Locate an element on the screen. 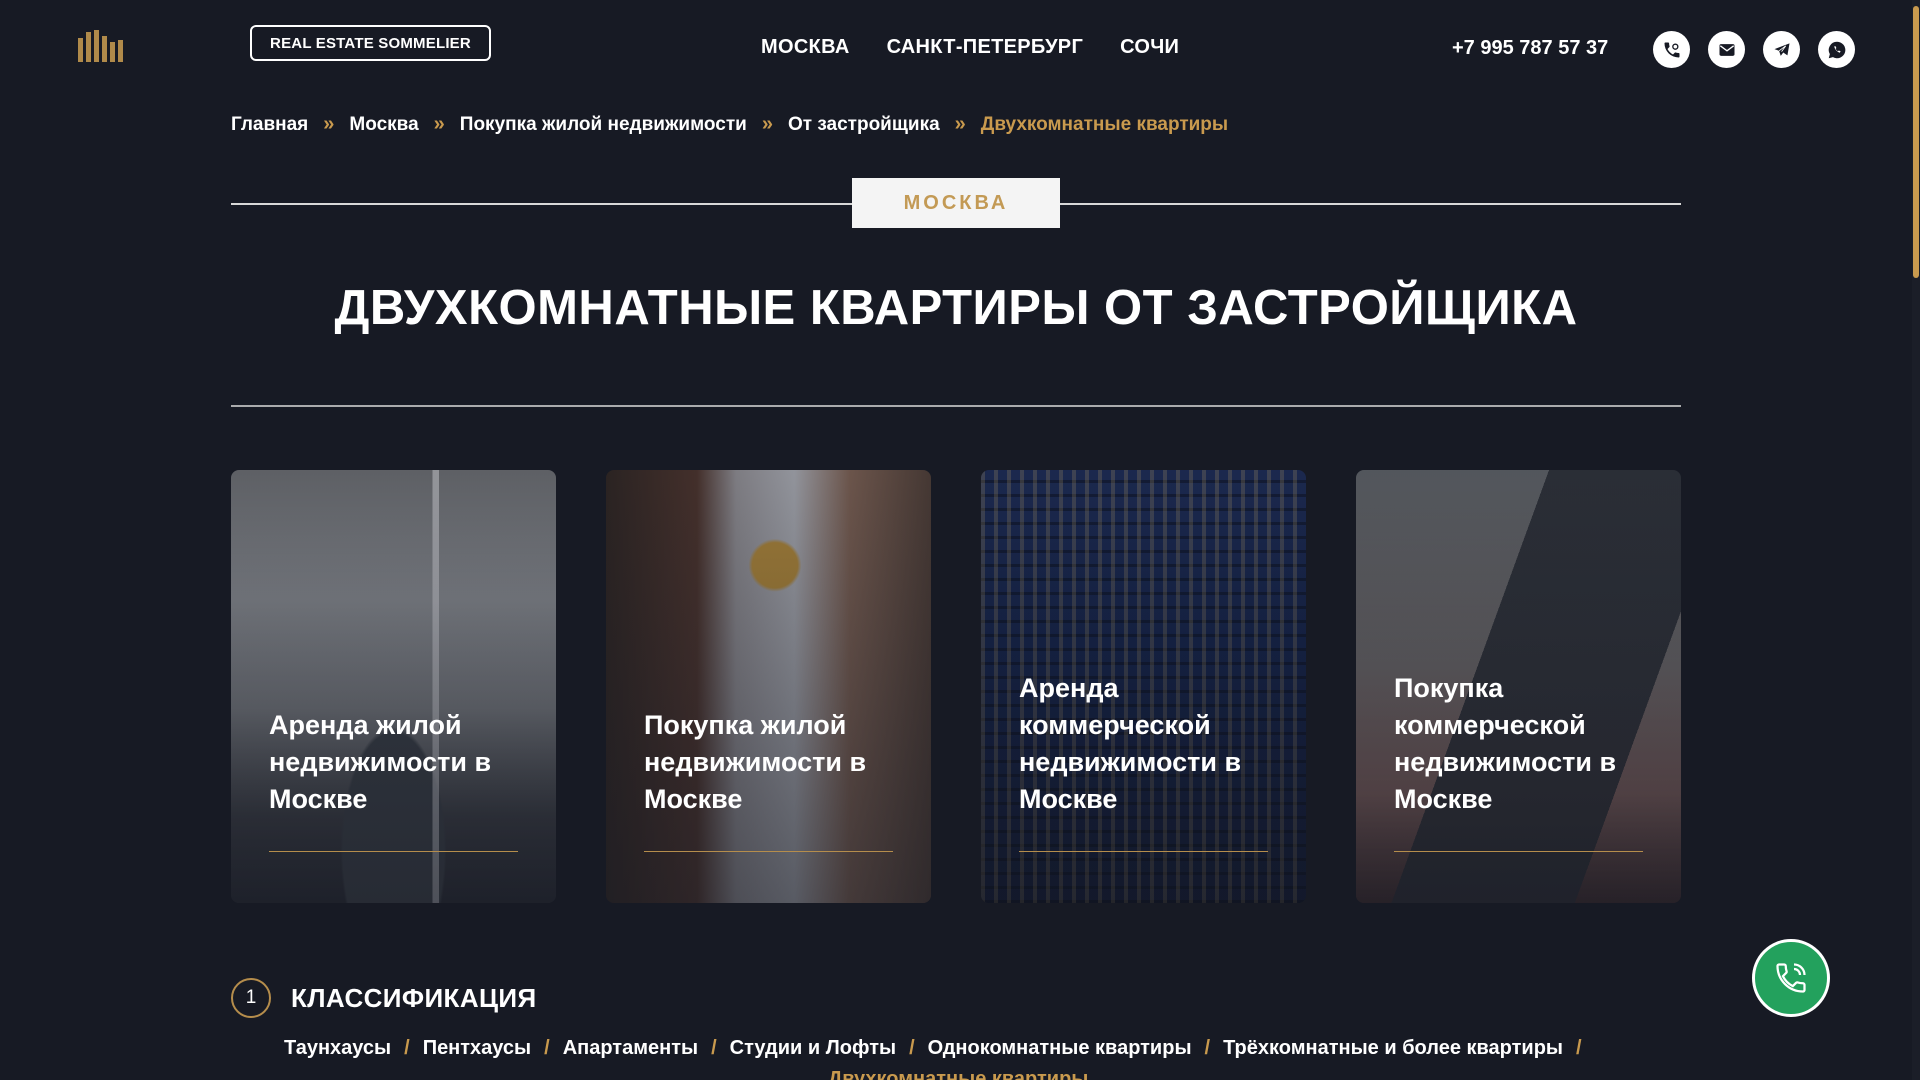 This screenshot has height=1080, width=1920. card-label: Аренда жилой недвижимости в Москве is located at coordinates (380, 762).